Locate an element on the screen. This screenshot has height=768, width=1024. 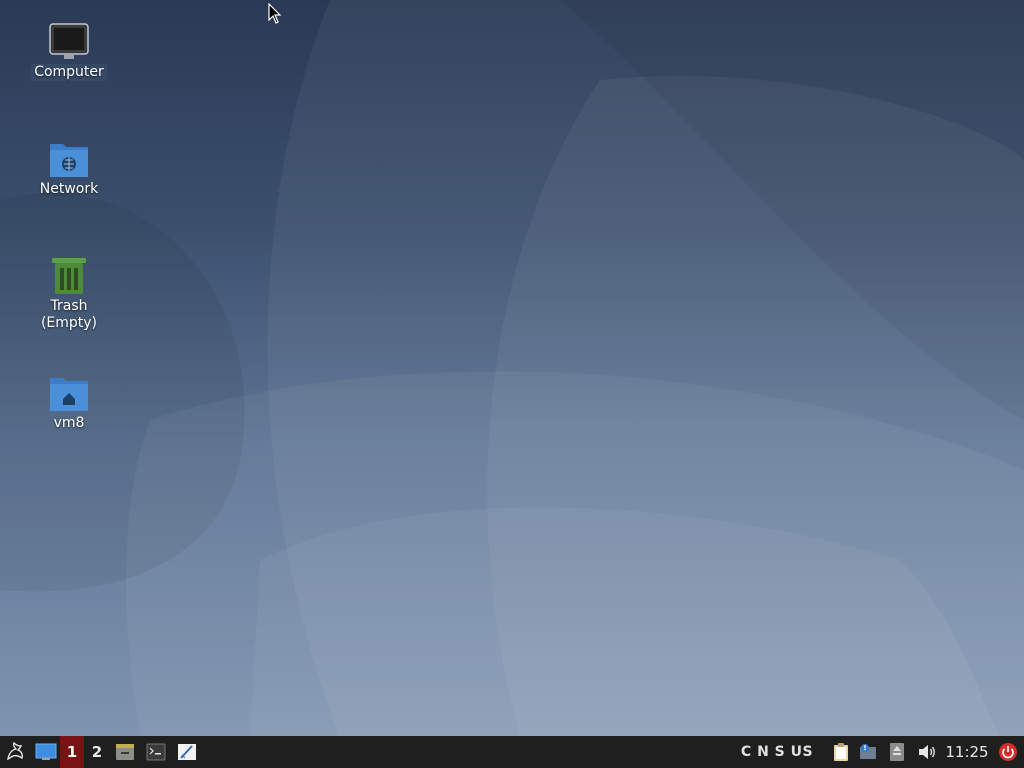
desktop-icon-sublabel: (Empty) is located at coordinates (69, 323).